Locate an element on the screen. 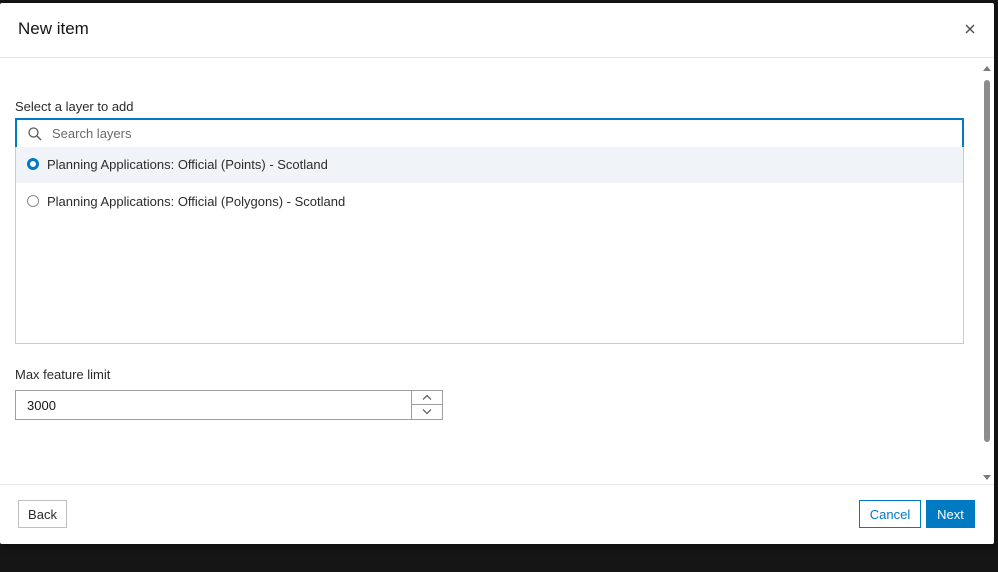 The width and height of the screenshot is (998, 572). content-scrollbar is located at coordinates (987, 273).